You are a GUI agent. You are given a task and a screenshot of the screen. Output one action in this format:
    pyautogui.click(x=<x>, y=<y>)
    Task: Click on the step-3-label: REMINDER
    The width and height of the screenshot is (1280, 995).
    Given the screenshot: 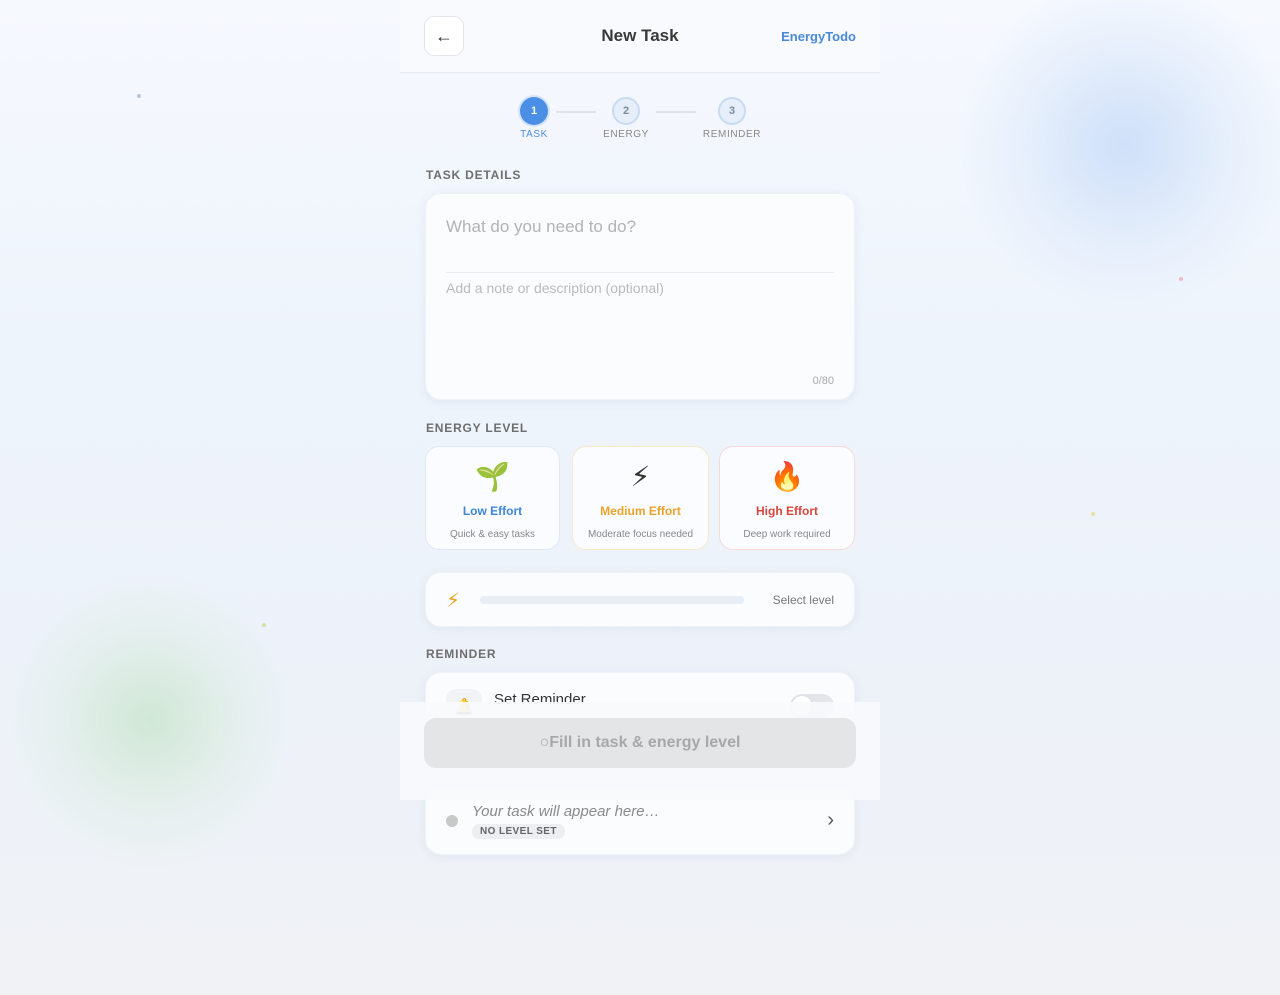 What is the action you would take?
    pyautogui.click(x=732, y=134)
    